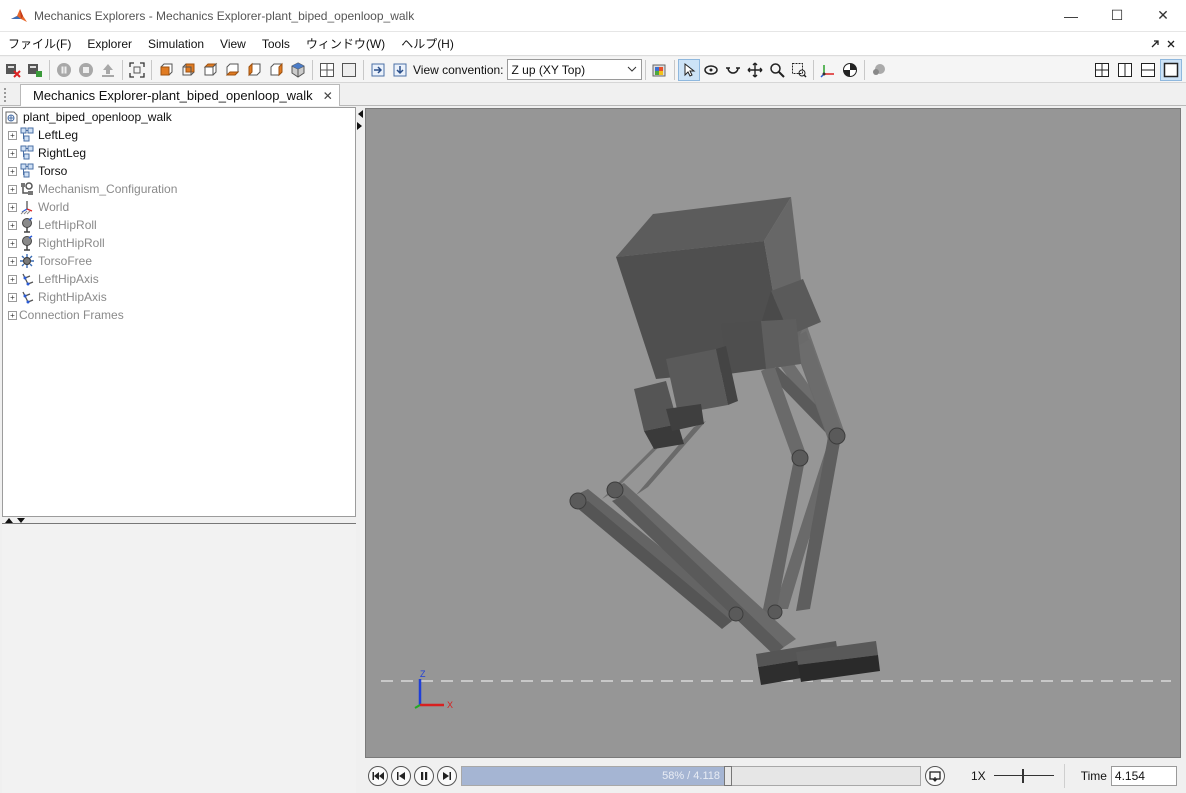  What do you see at coordinates (447, 776) in the screenshot?
I see `step-forward-button` at bounding box center [447, 776].